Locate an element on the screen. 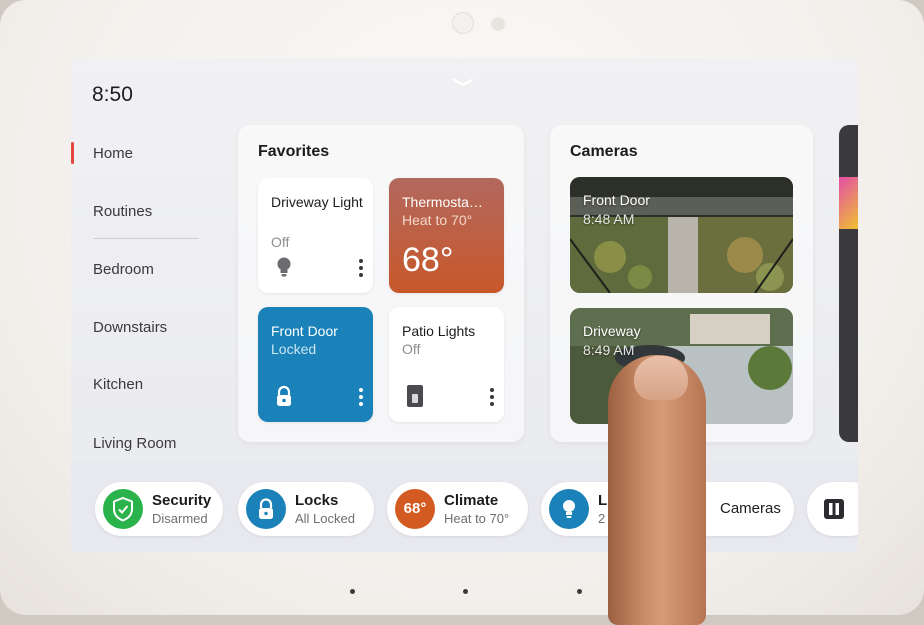 The height and width of the screenshot is (625, 924). chip-title: Security is located at coordinates (182, 500).